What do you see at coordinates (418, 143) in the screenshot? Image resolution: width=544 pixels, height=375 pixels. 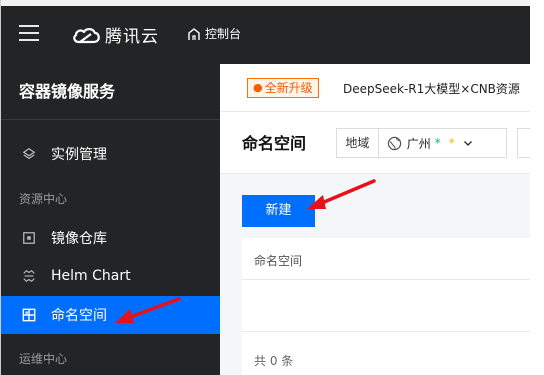 I see `region-value: 广州` at bounding box center [418, 143].